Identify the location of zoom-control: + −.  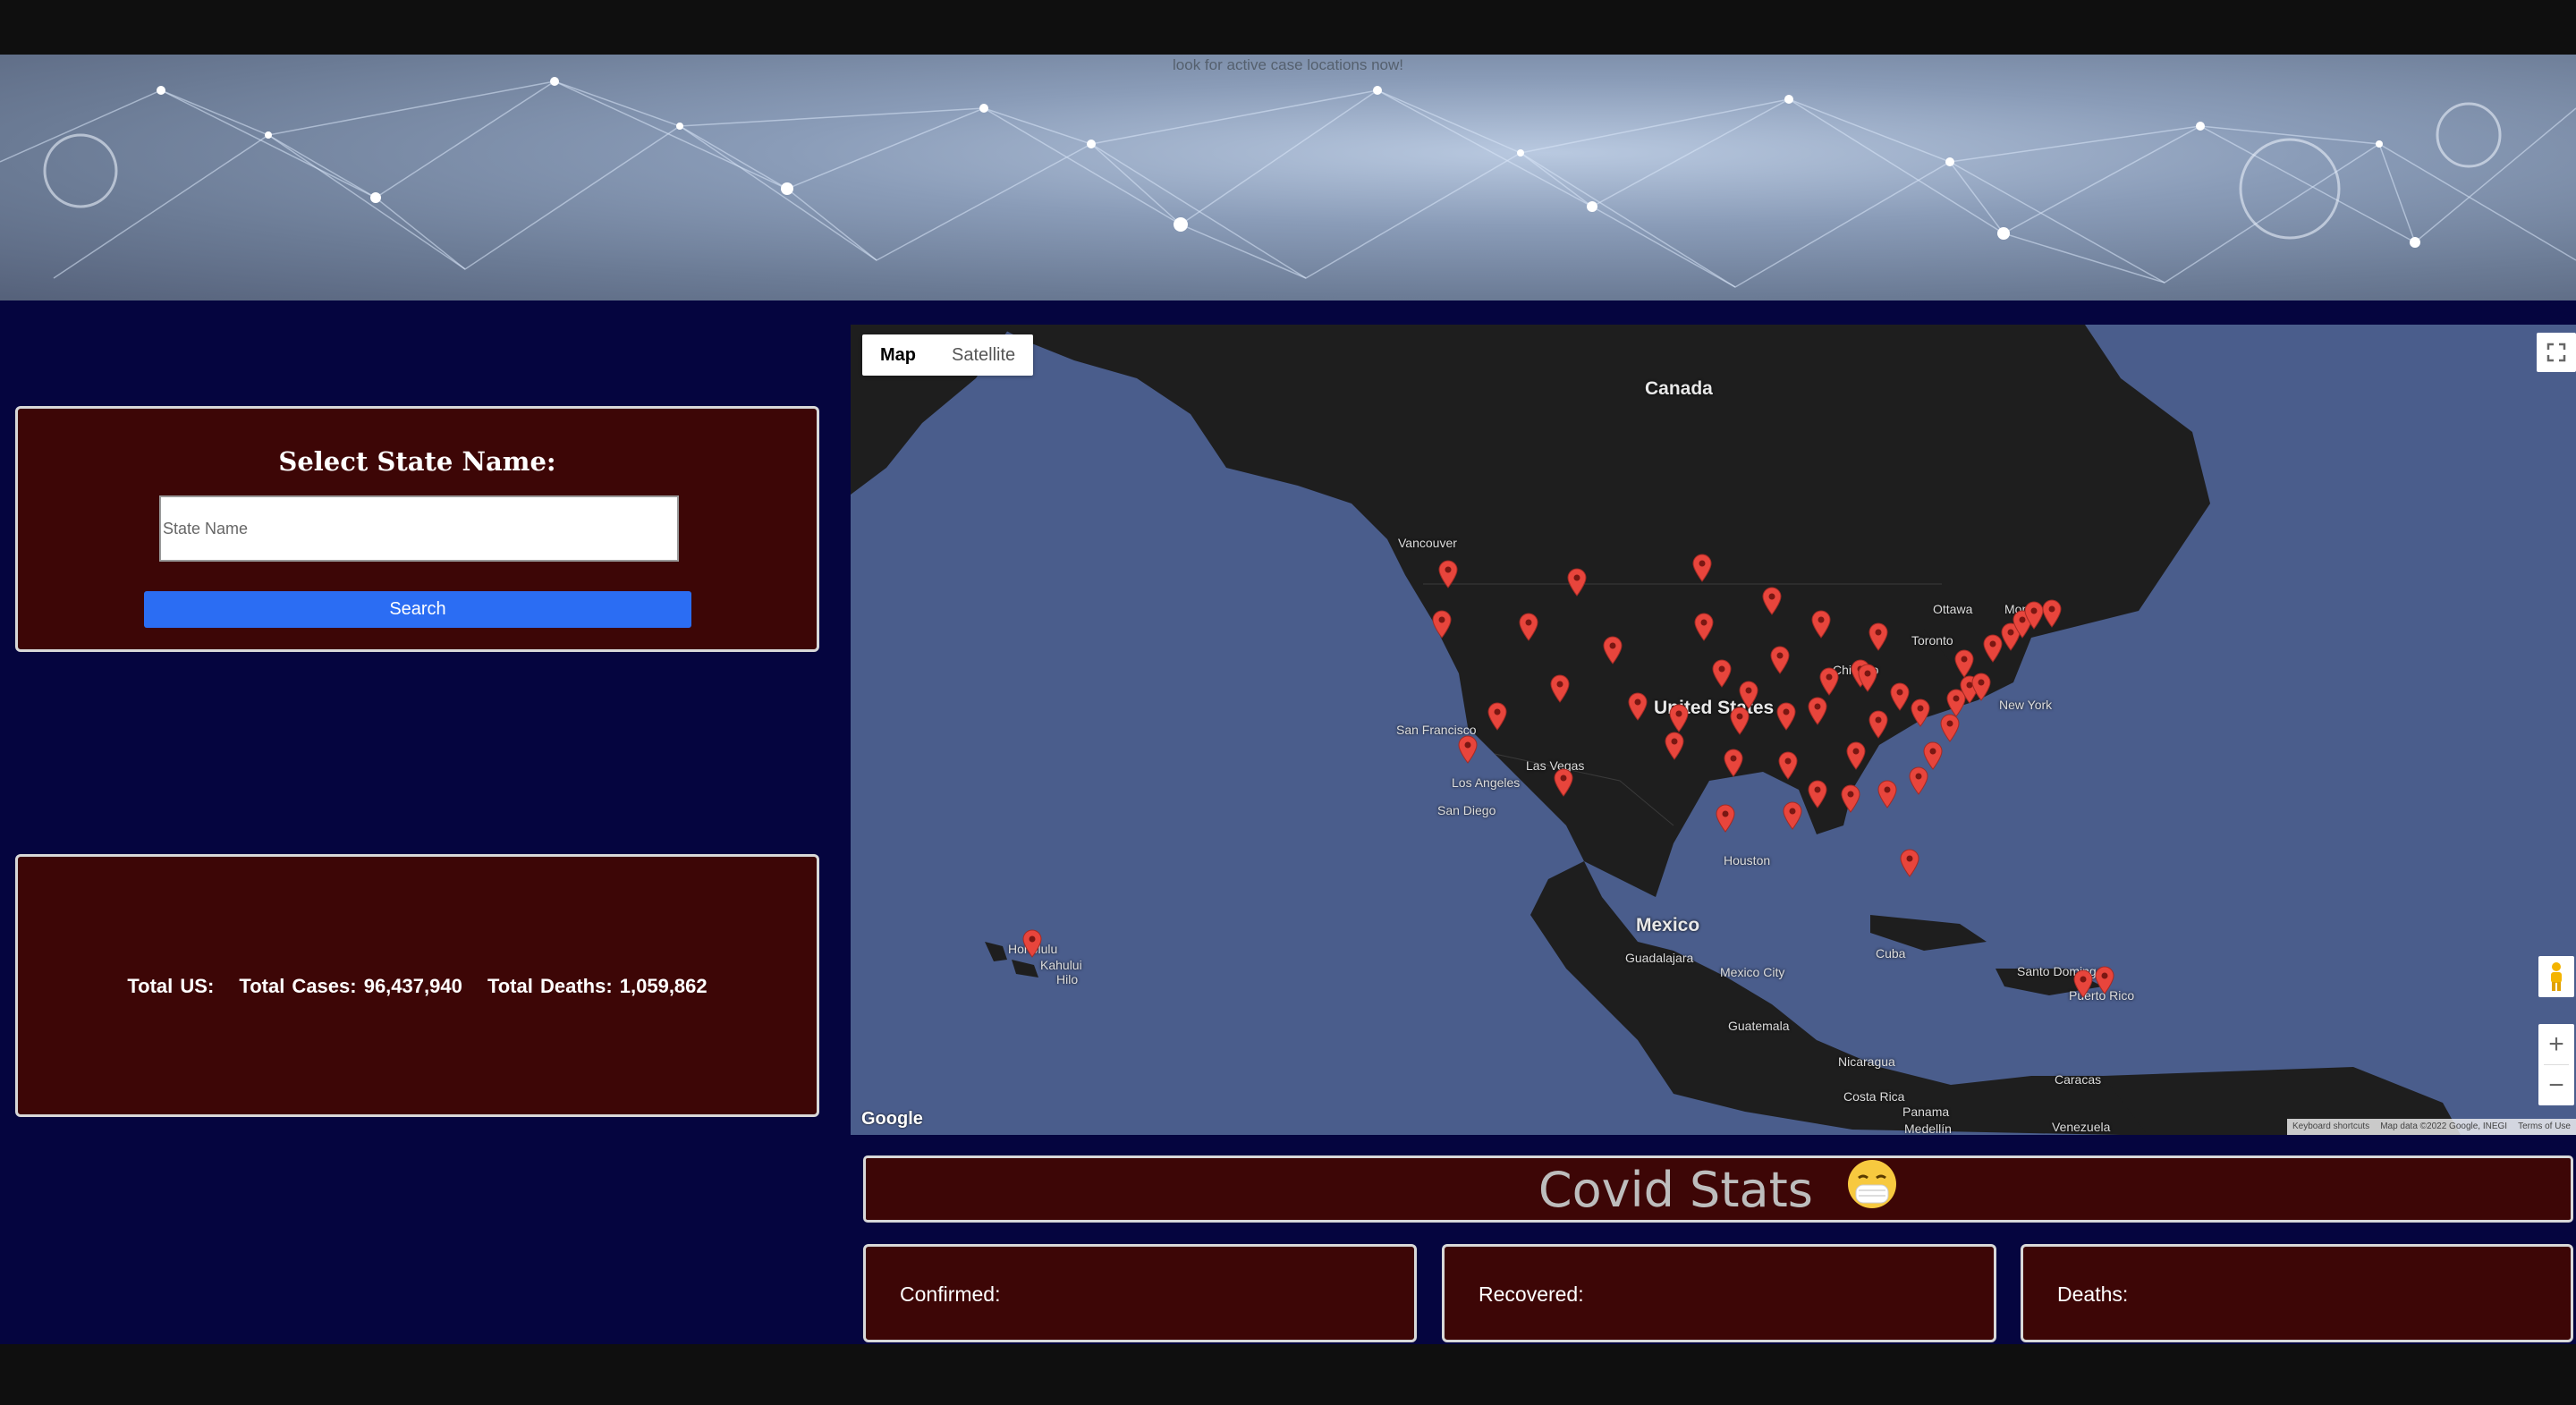
(2556, 1065).